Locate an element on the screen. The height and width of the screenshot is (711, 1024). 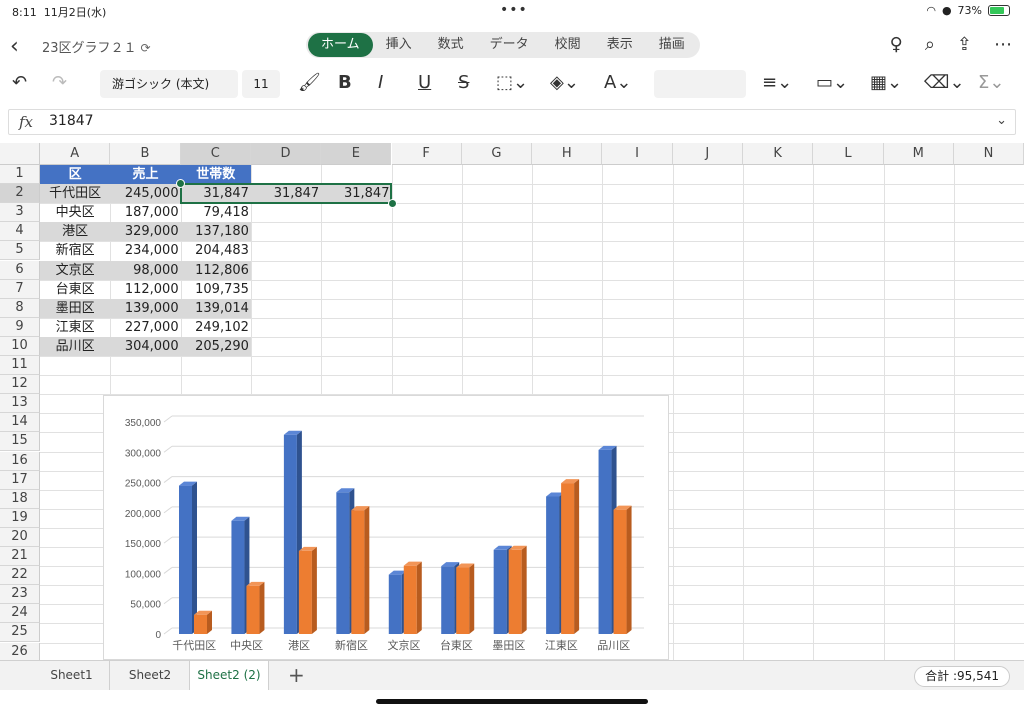
column-header-B: B is located at coordinates (145, 154).